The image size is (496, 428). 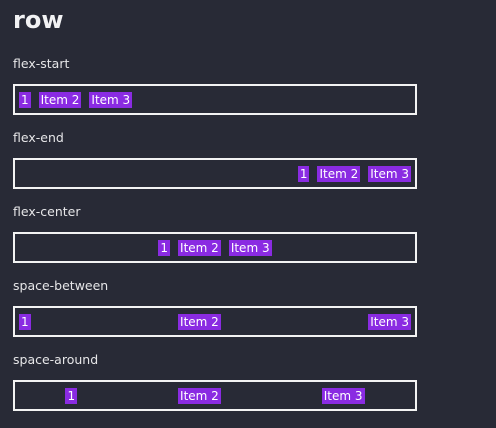 I want to click on section-label-flex-start: flex-start, so click(x=41, y=63).